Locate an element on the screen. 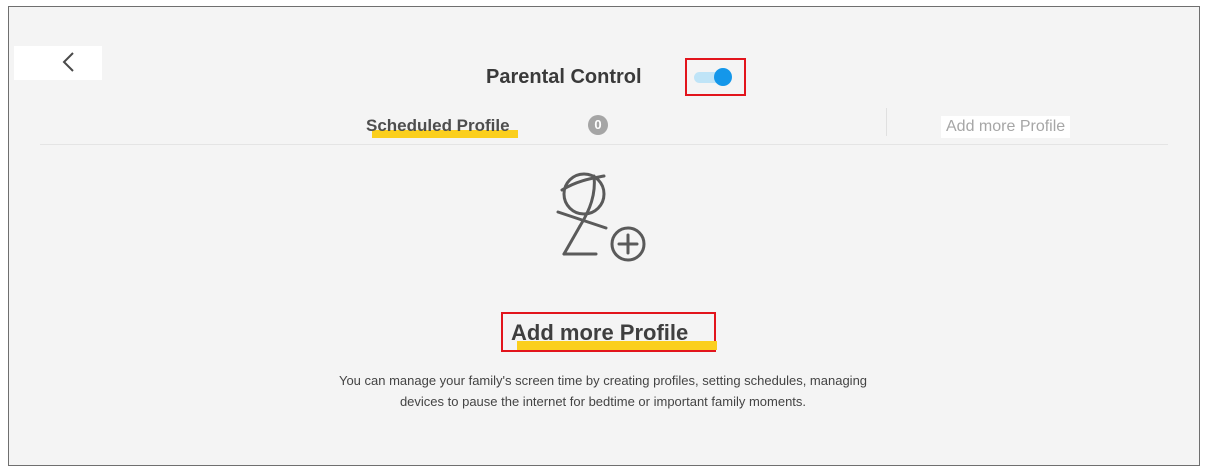 Image resolution: width=1206 pixels, height=466 pixels. toggle-knob is located at coordinates (723, 77).